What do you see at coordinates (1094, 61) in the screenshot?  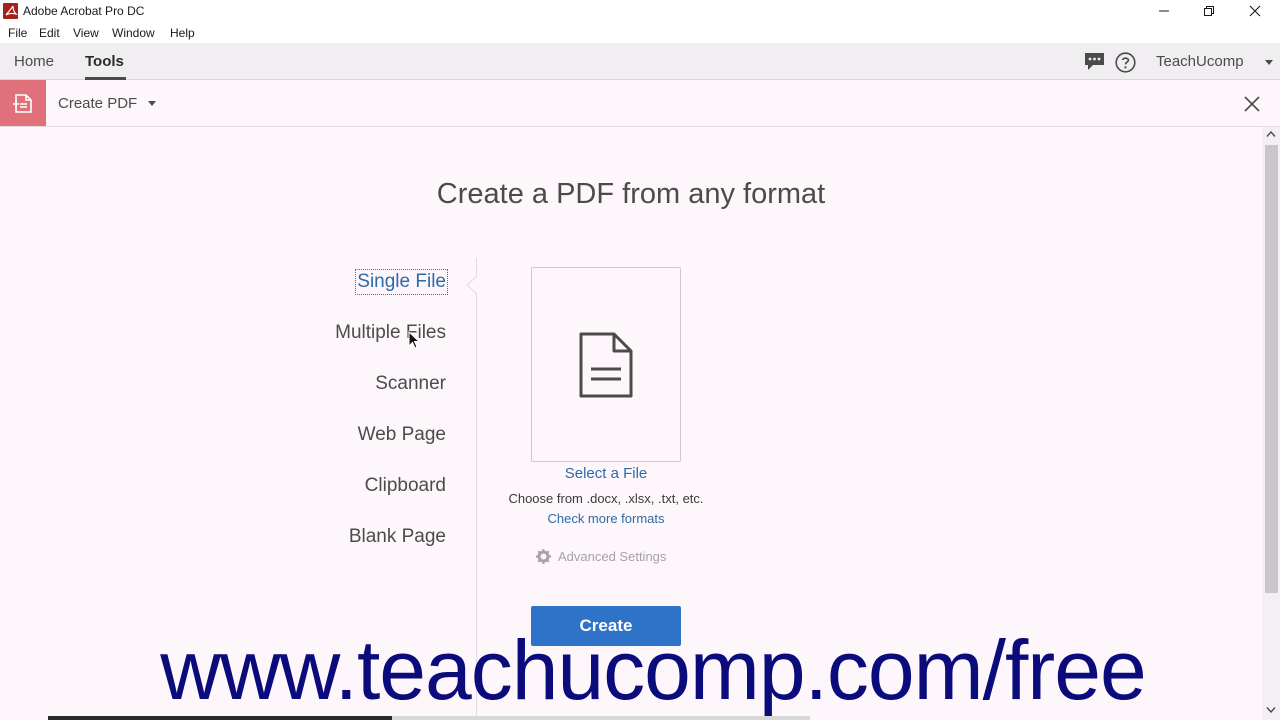 I see `chat-icon` at bounding box center [1094, 61].